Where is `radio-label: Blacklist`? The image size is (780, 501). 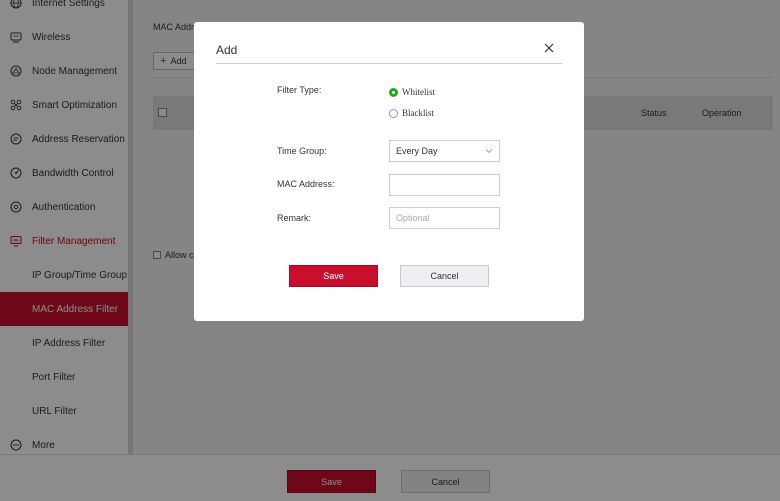
radio-label: Blacklist is located at coordinates (418, 113).